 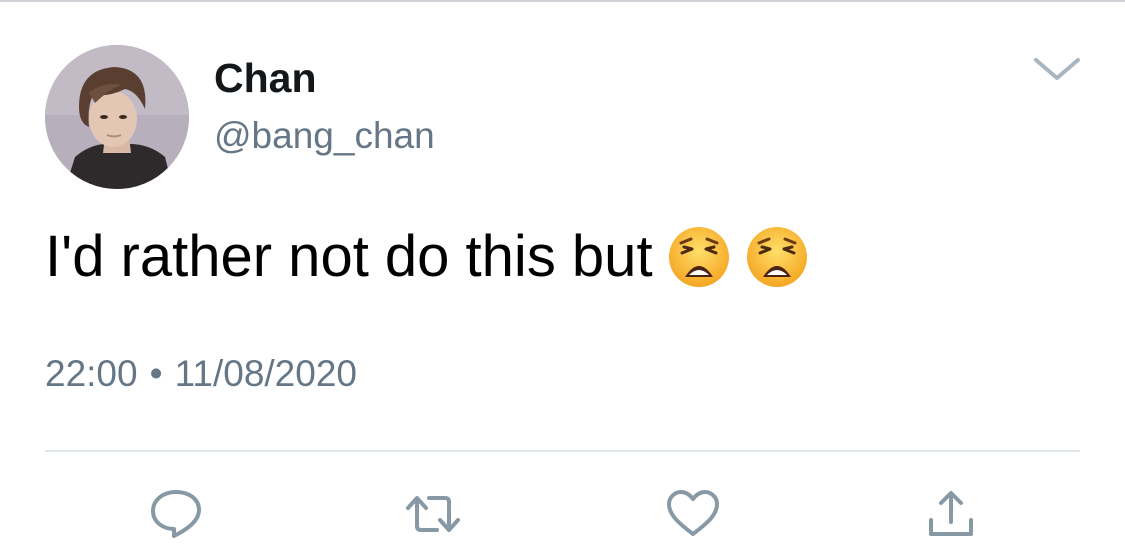 I want to click on retweet-button, so click(x=433, y=514).